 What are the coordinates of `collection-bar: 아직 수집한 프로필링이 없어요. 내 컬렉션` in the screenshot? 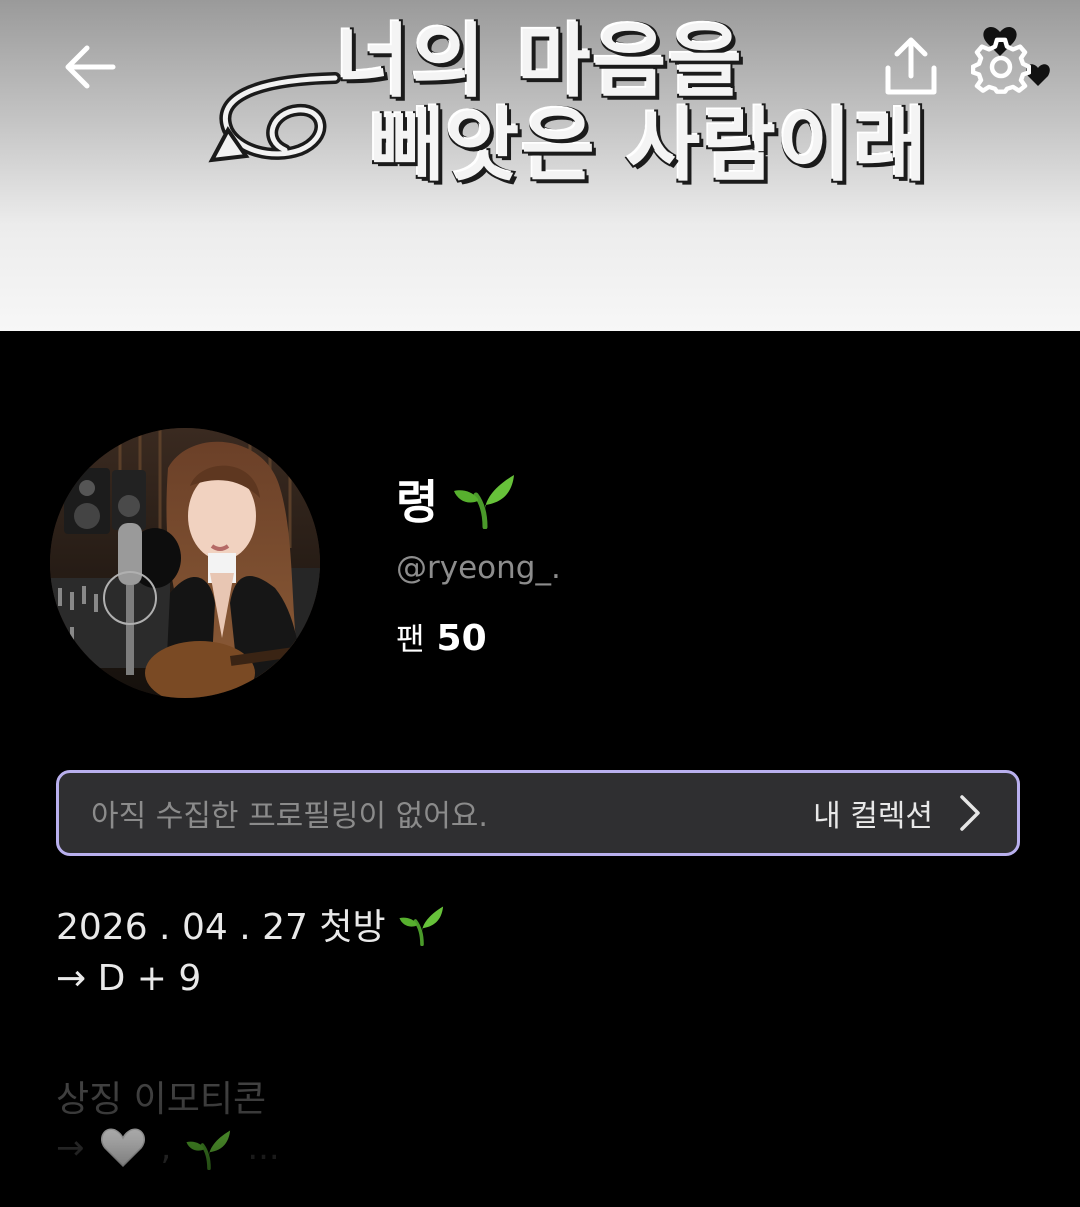 It's located at (538, 813).